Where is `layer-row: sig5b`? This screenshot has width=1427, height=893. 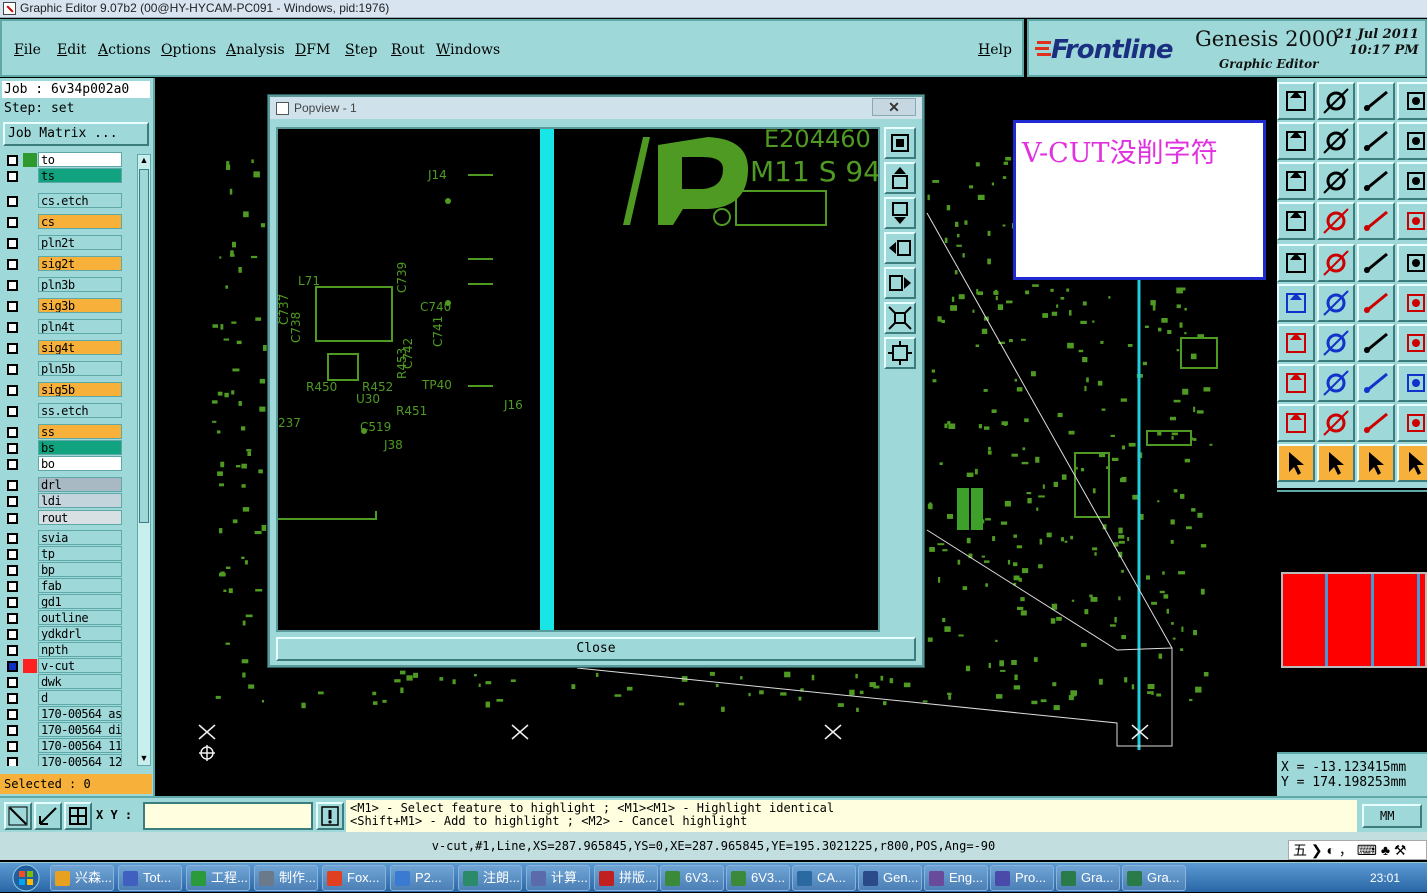 layer-row: sig5b is located at coordinates (68, 390).